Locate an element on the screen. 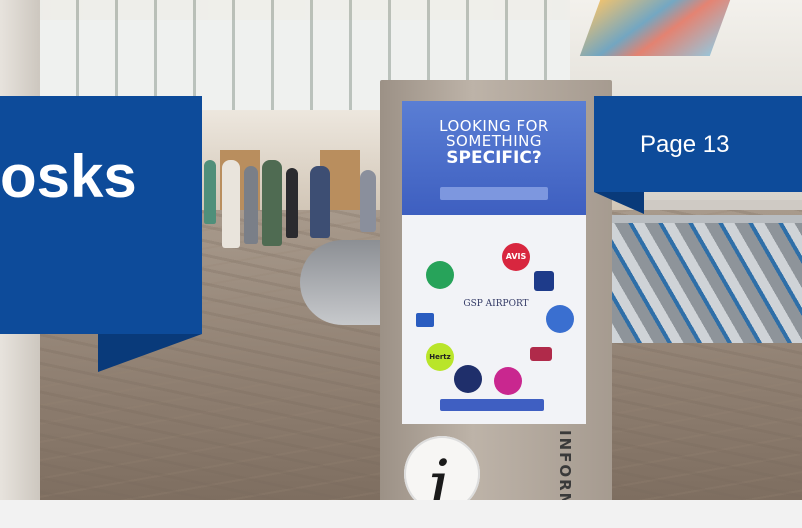 The image size is (802, 528). page-number: Page 13 is located at coordinates (685, 144).